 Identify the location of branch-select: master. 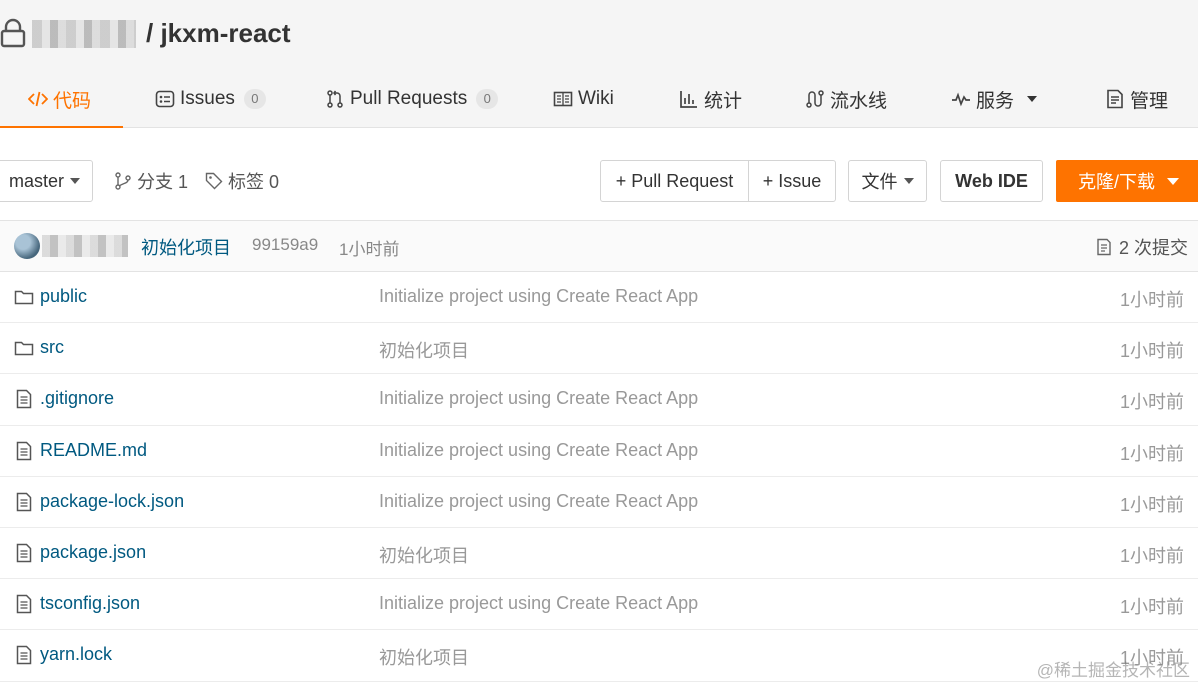
(46, 181).